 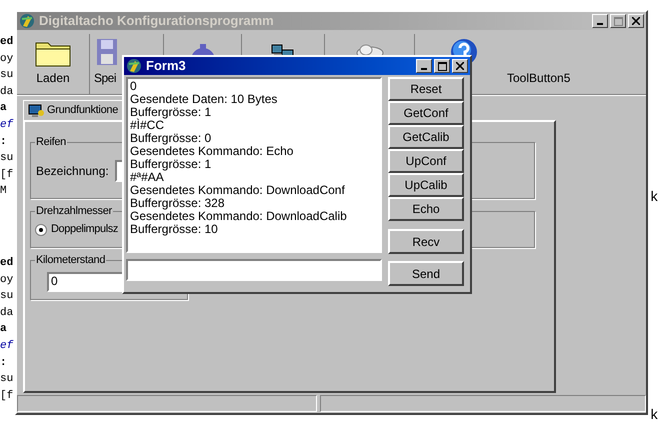 What do you see at coordinates (212, 151) in the screenshot?
I see `log-line: Gesendetes Kommando: Echo` at bounding box center [212, 151].